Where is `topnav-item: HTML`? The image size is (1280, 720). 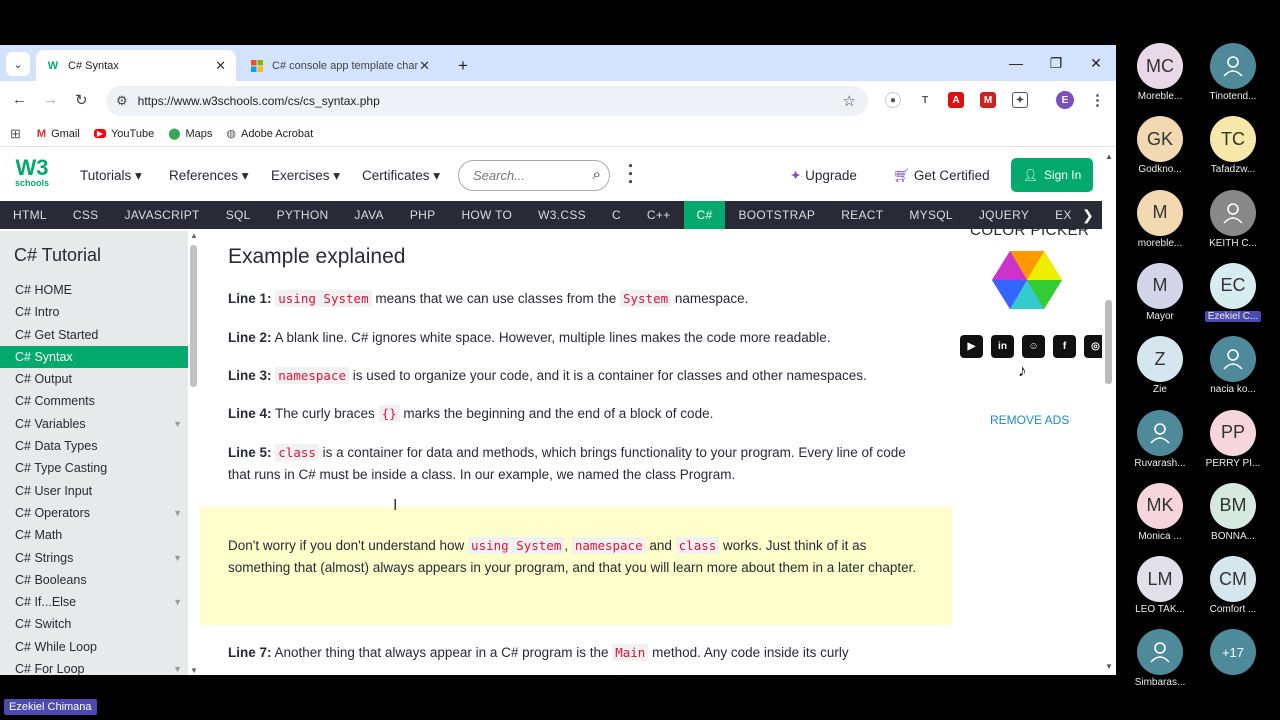
topnav-item: HTML is located at coordinates (30, 215).